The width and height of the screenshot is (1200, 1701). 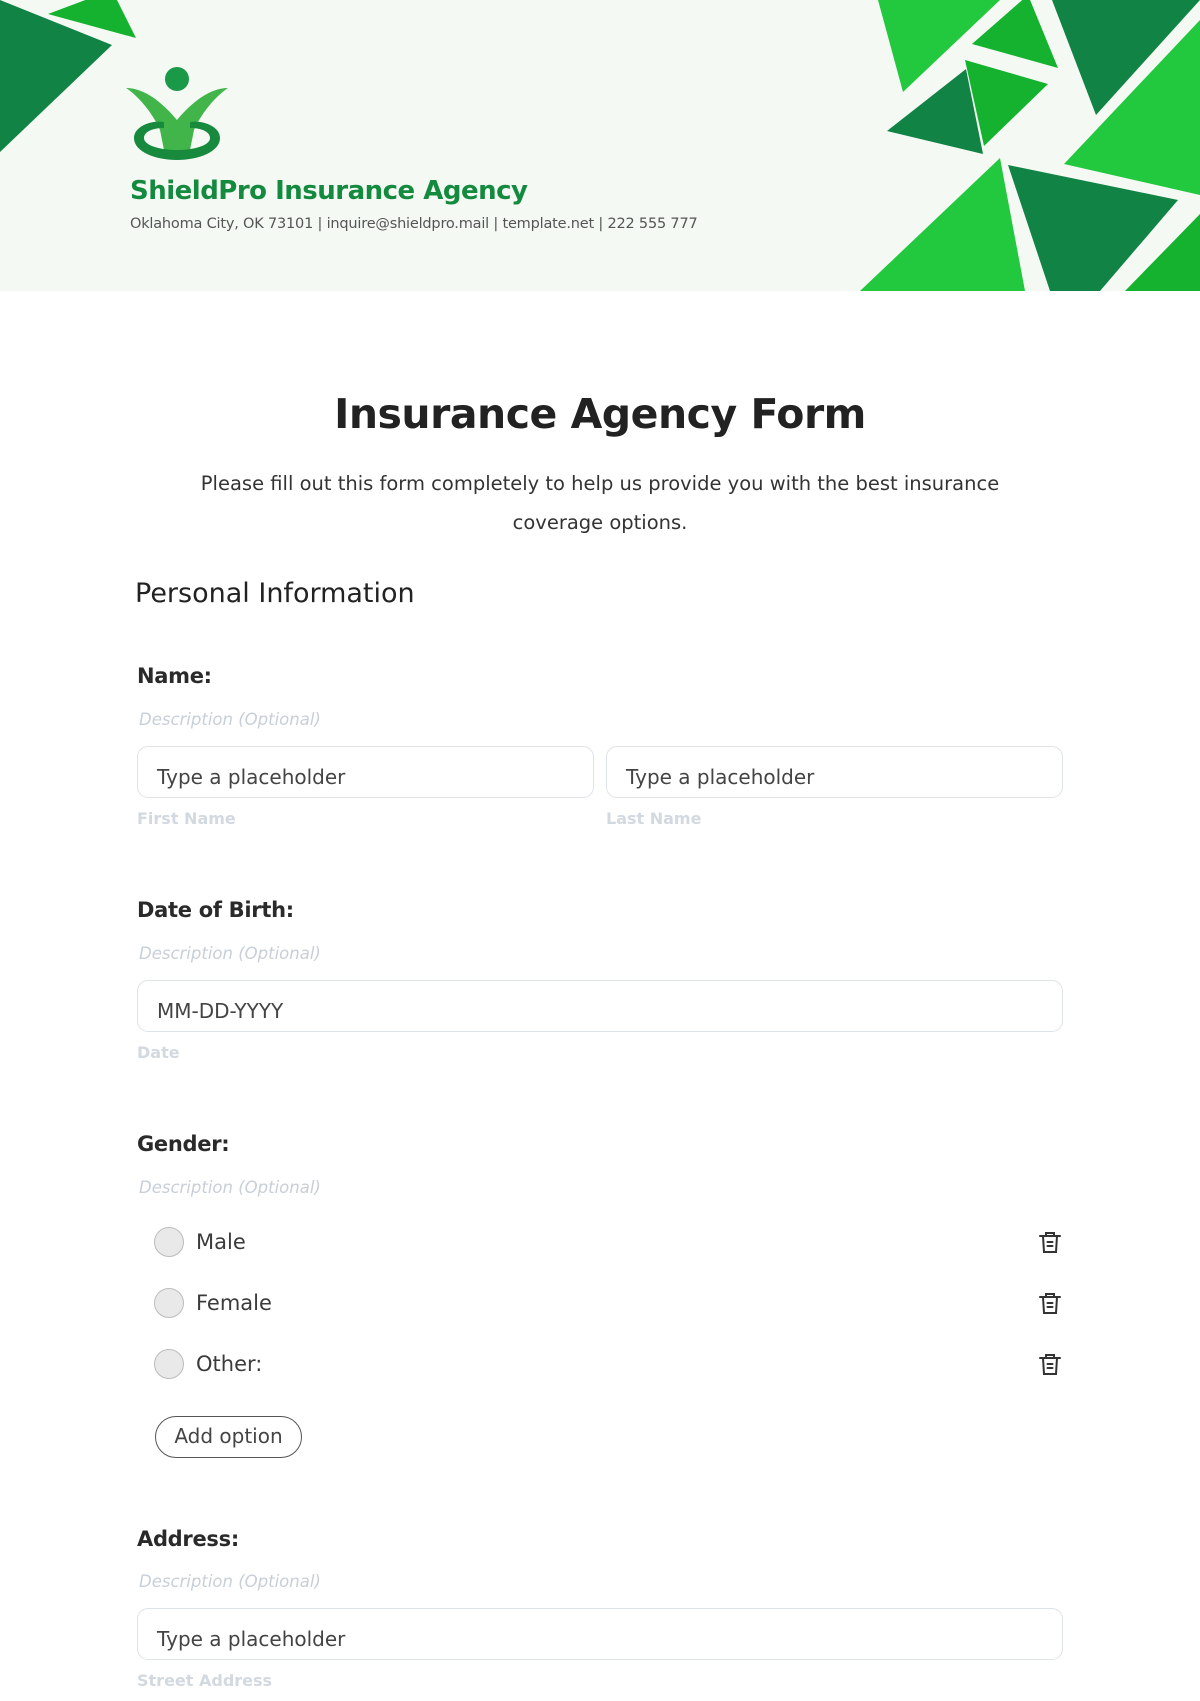 What do you see at coordinates (600, 414) in the screenshot?
I see `form-title: Insurance Agency Form` at bounding box center [600, 414].